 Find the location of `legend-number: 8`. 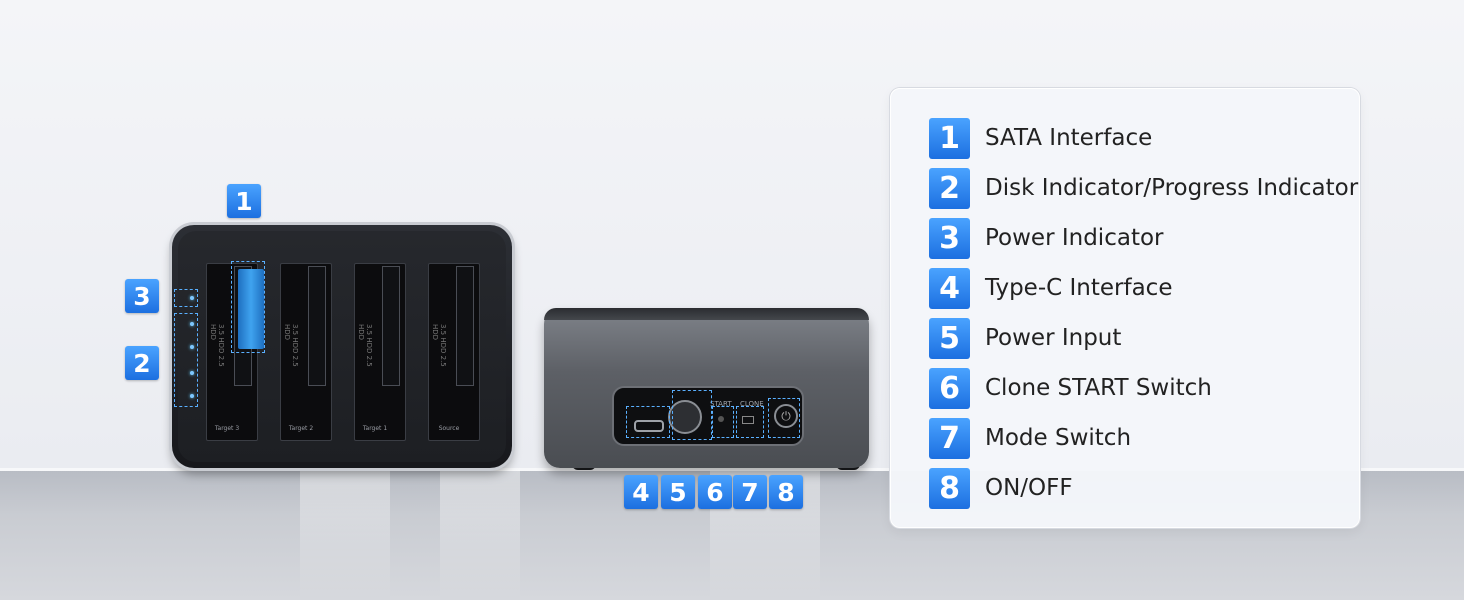

legend-number: 8 is located at coordinates (949, 488).